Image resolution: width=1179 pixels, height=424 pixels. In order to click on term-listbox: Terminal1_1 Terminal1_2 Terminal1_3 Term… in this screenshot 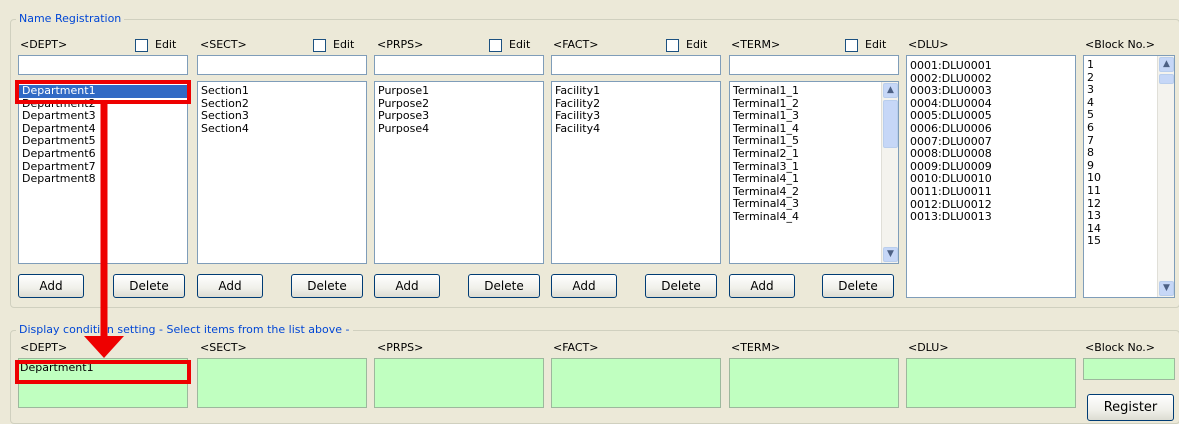, I will do `click(814, 172)`.